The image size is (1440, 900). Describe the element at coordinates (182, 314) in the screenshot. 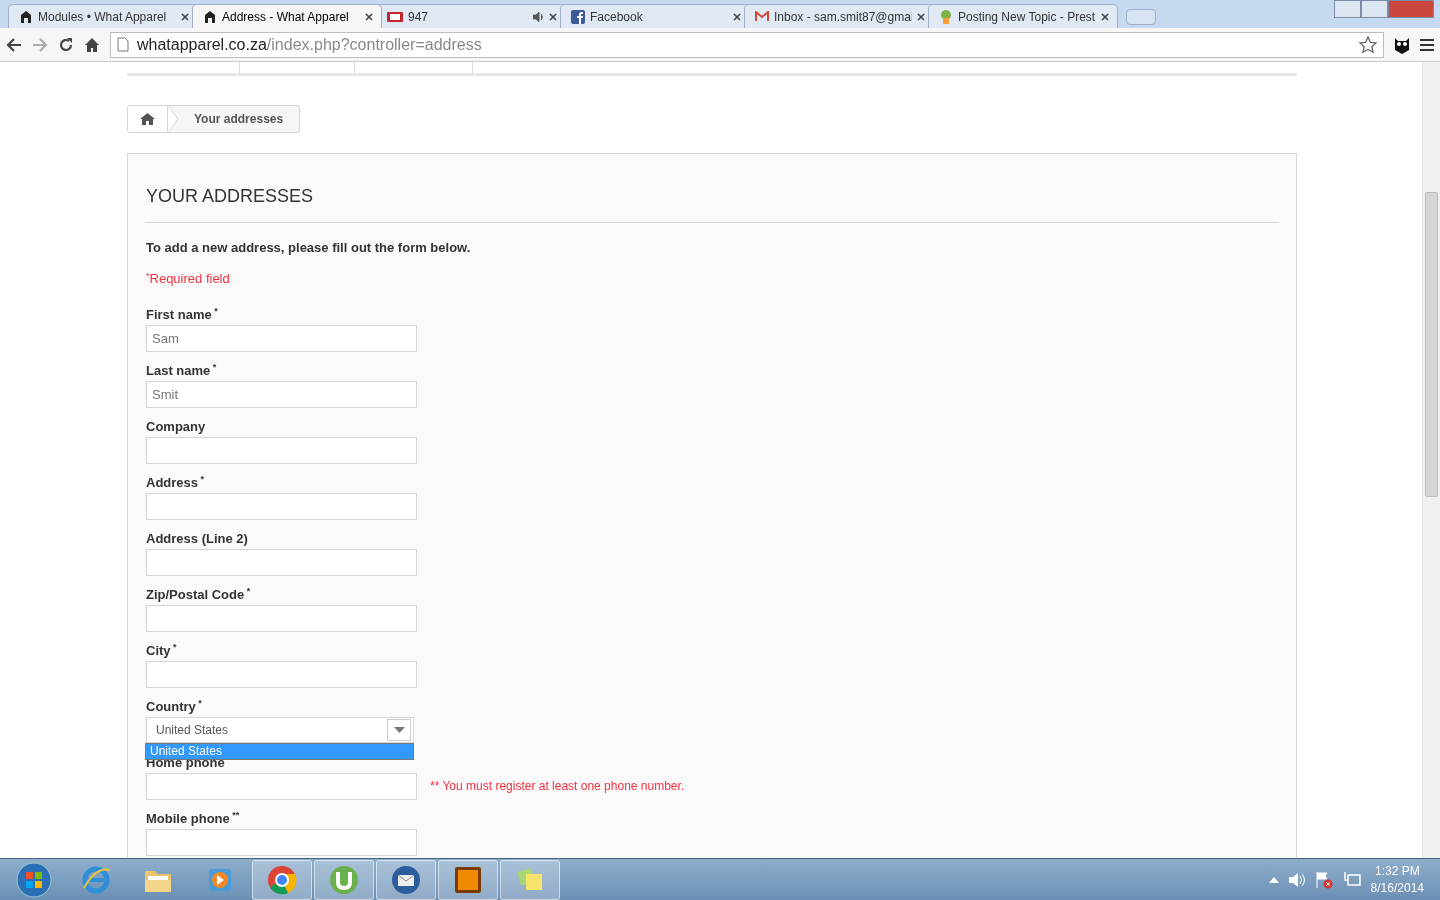

I see `field-label: First name $^{*}$` at that location.